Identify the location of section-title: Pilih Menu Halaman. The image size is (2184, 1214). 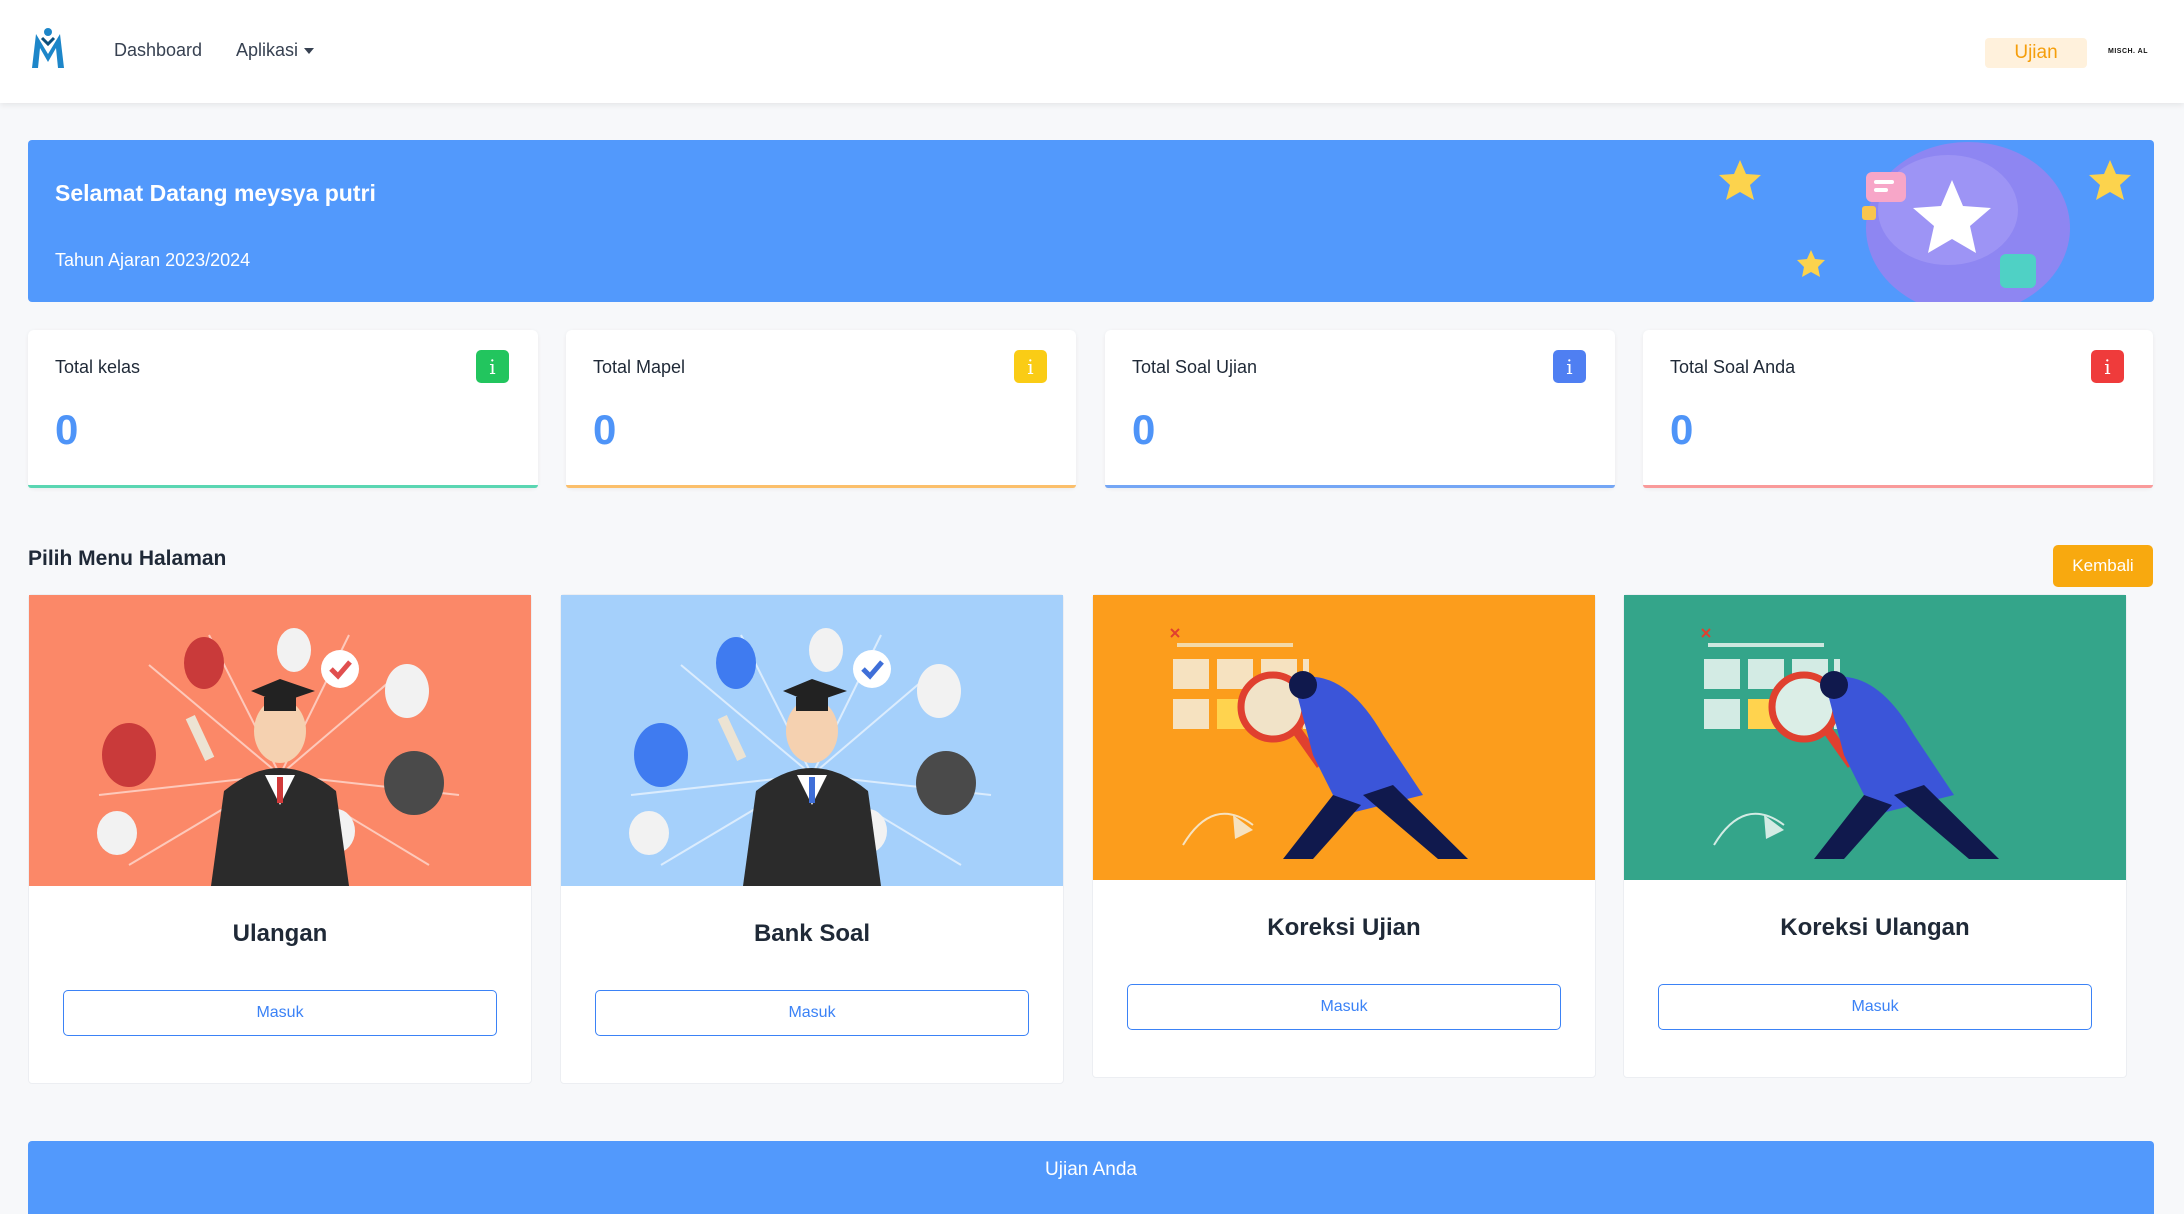
(127, 558).